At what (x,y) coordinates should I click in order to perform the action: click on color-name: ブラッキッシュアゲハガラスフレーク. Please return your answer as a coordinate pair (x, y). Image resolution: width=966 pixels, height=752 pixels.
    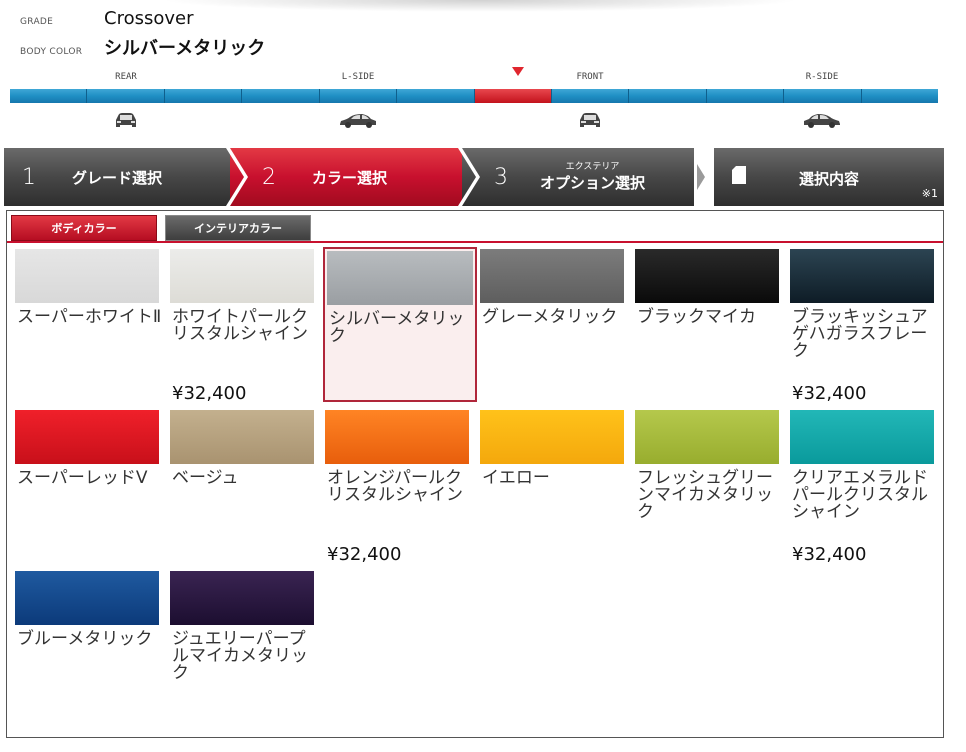
    Looking at the image, I should click on (860, 334).